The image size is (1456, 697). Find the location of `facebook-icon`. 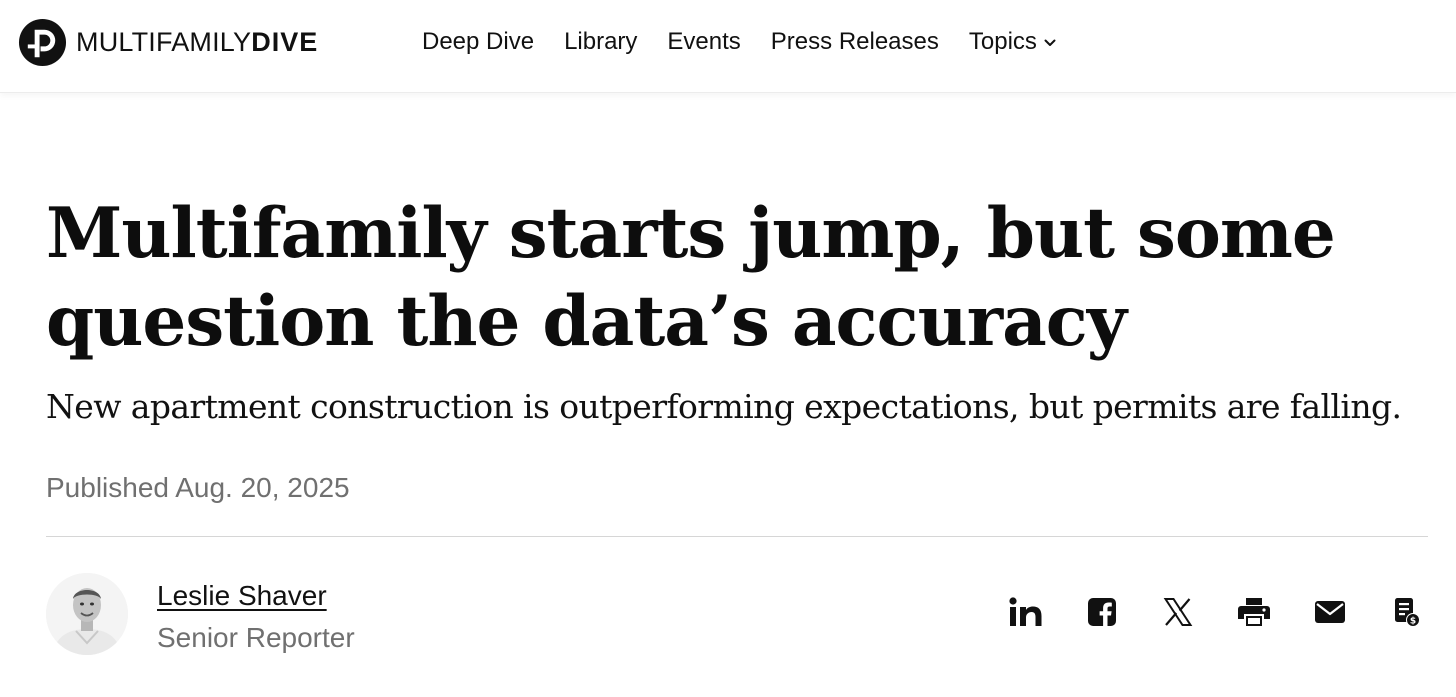

facebook-icon is located at coordinates (1102, 612).